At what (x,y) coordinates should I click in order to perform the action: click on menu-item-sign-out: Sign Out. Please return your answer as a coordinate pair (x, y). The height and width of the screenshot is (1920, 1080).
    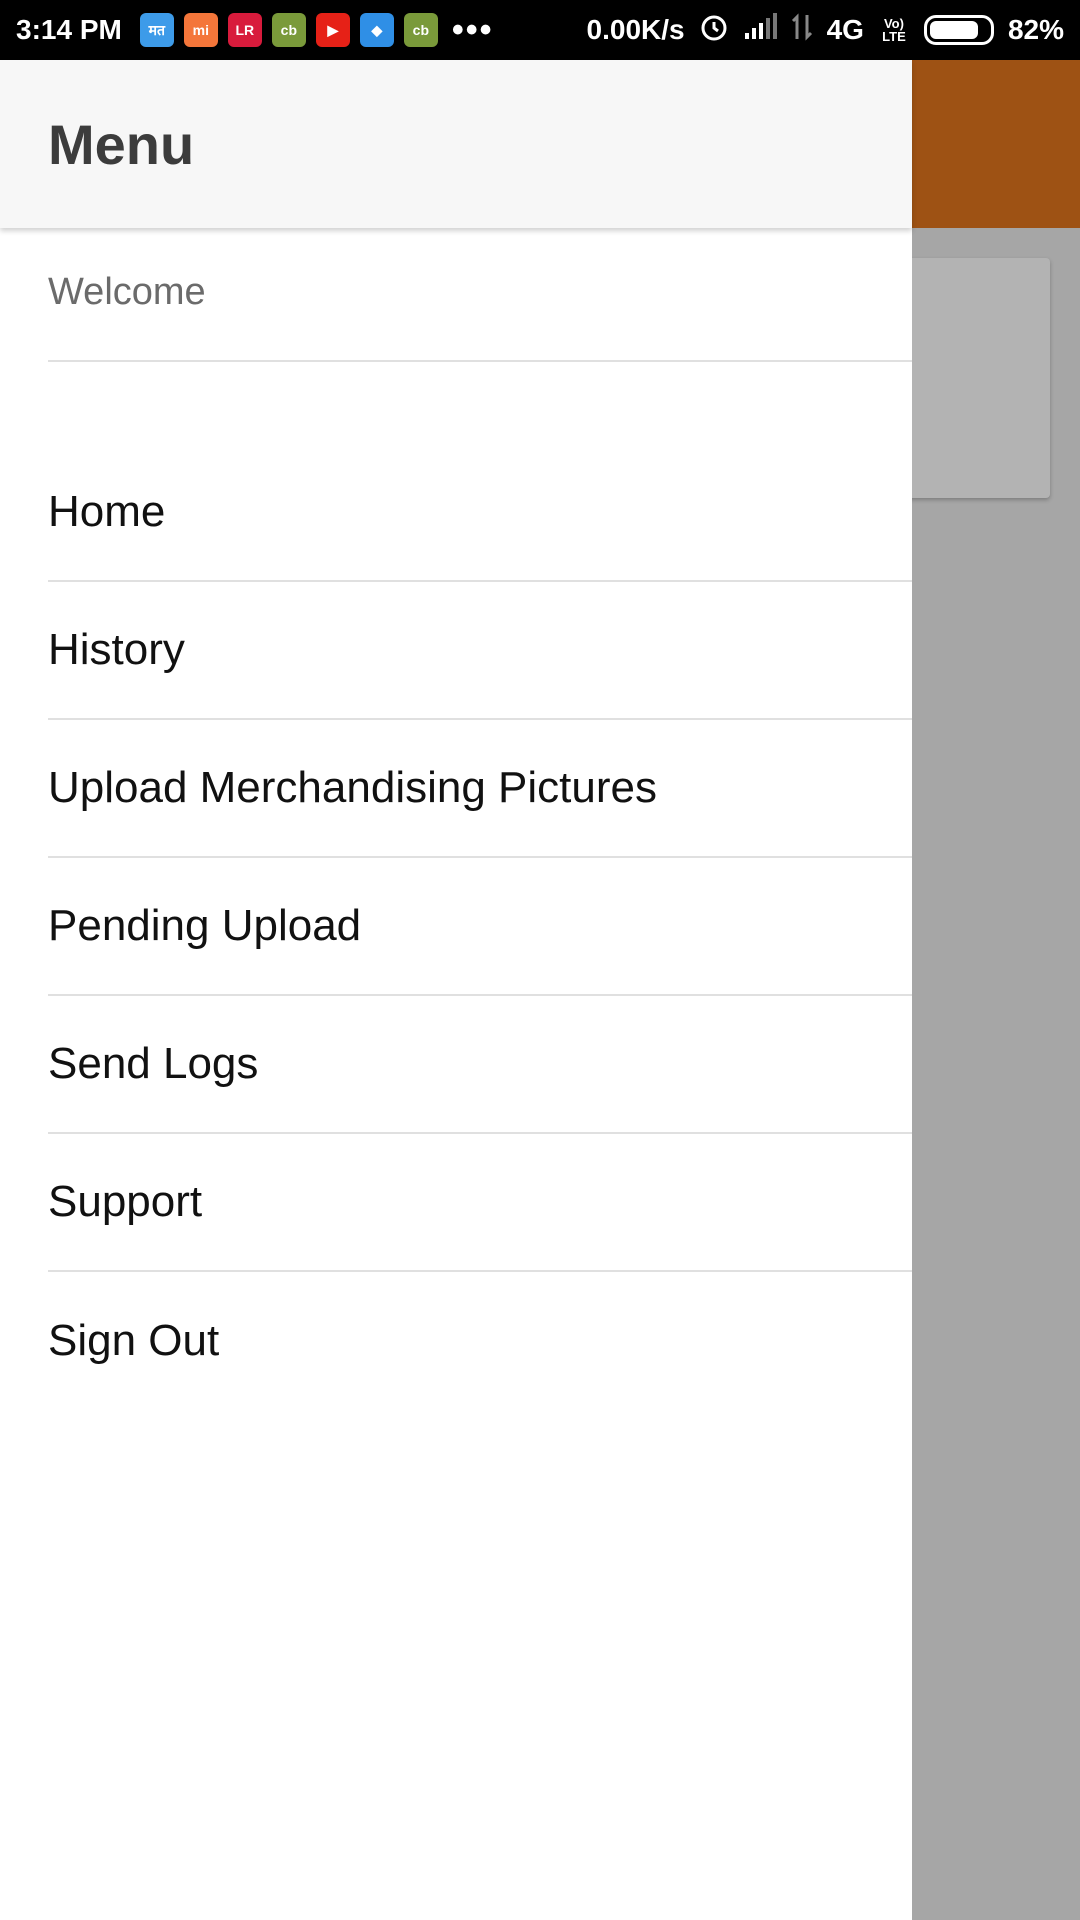
    Looking at the image, I should click on (480, 1341).